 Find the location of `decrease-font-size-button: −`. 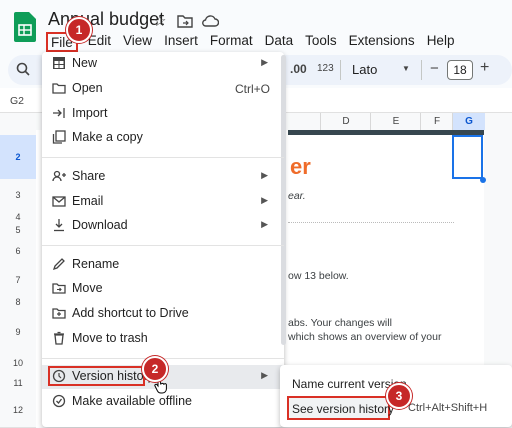

decrease-font-size-button: − is located at coordinates (434, 68).